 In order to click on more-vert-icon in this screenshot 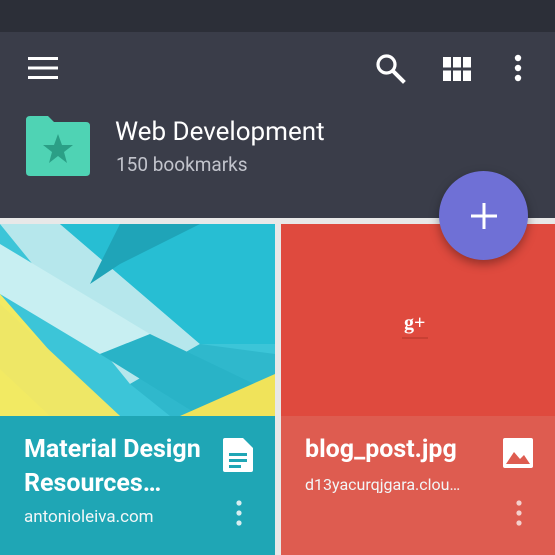, I will do `click(518, 68)`.